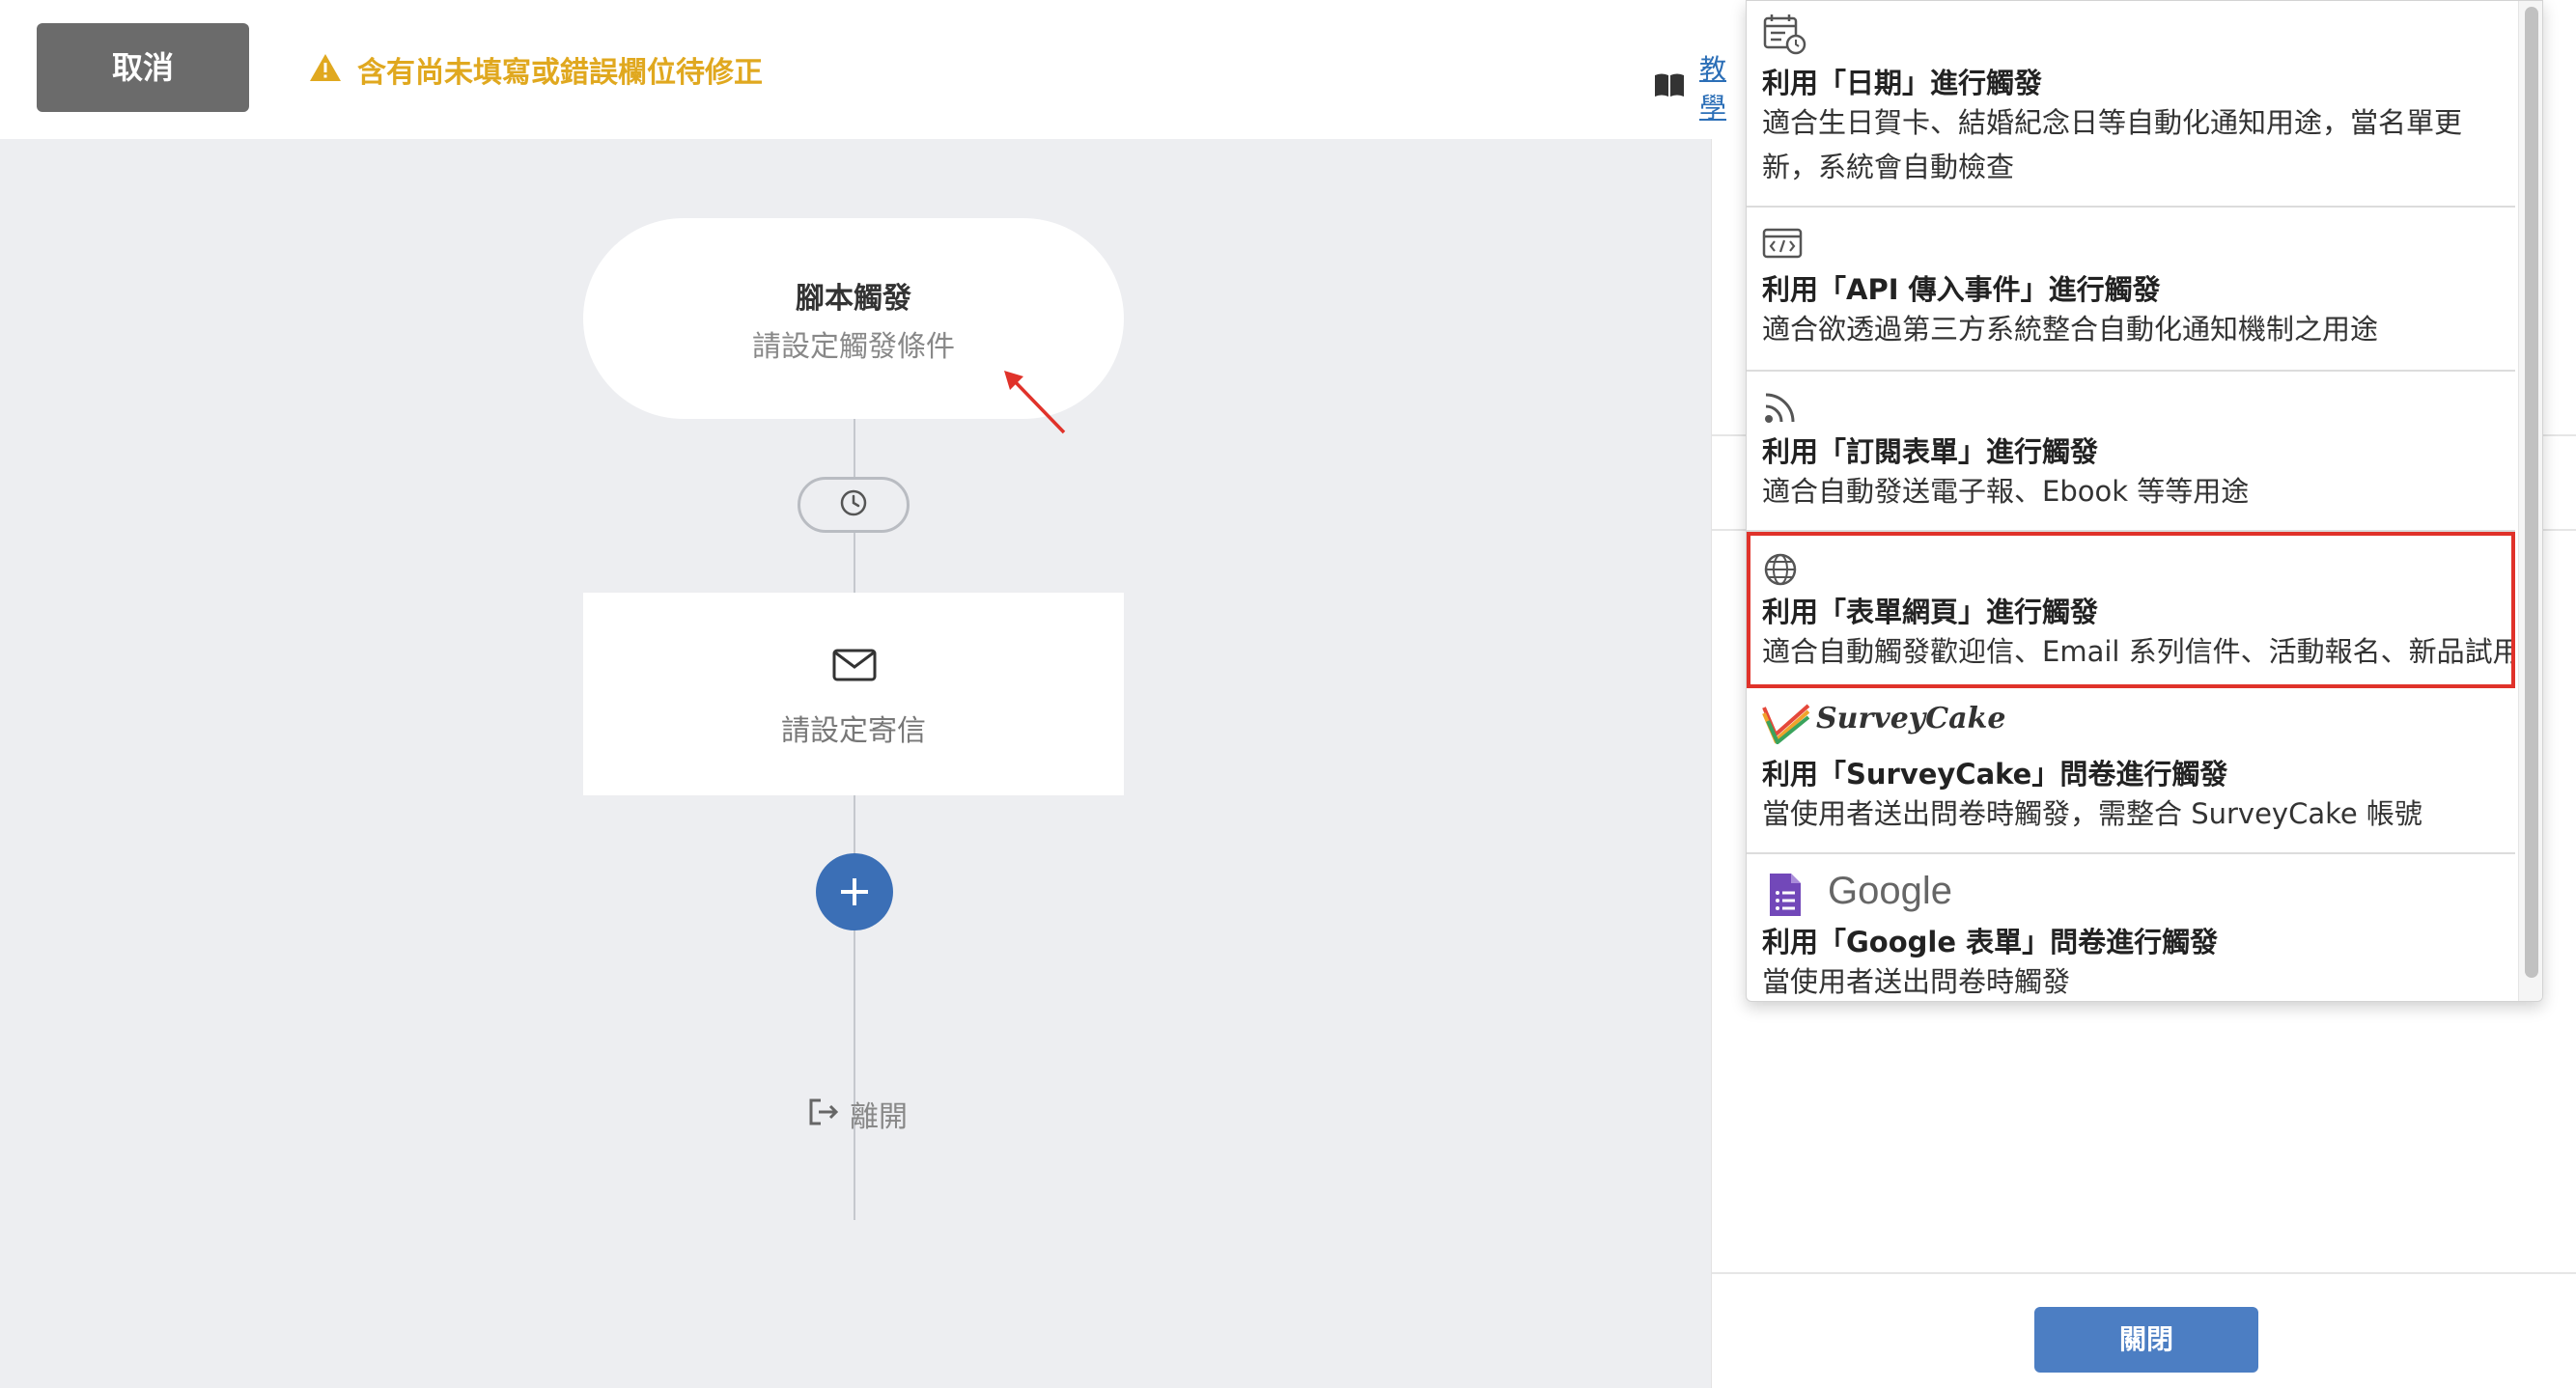  What do you see at coordinates (1784, 36) in the screenshot?
I see `calendar-clock-icon` at bounding box center [1784, 36].